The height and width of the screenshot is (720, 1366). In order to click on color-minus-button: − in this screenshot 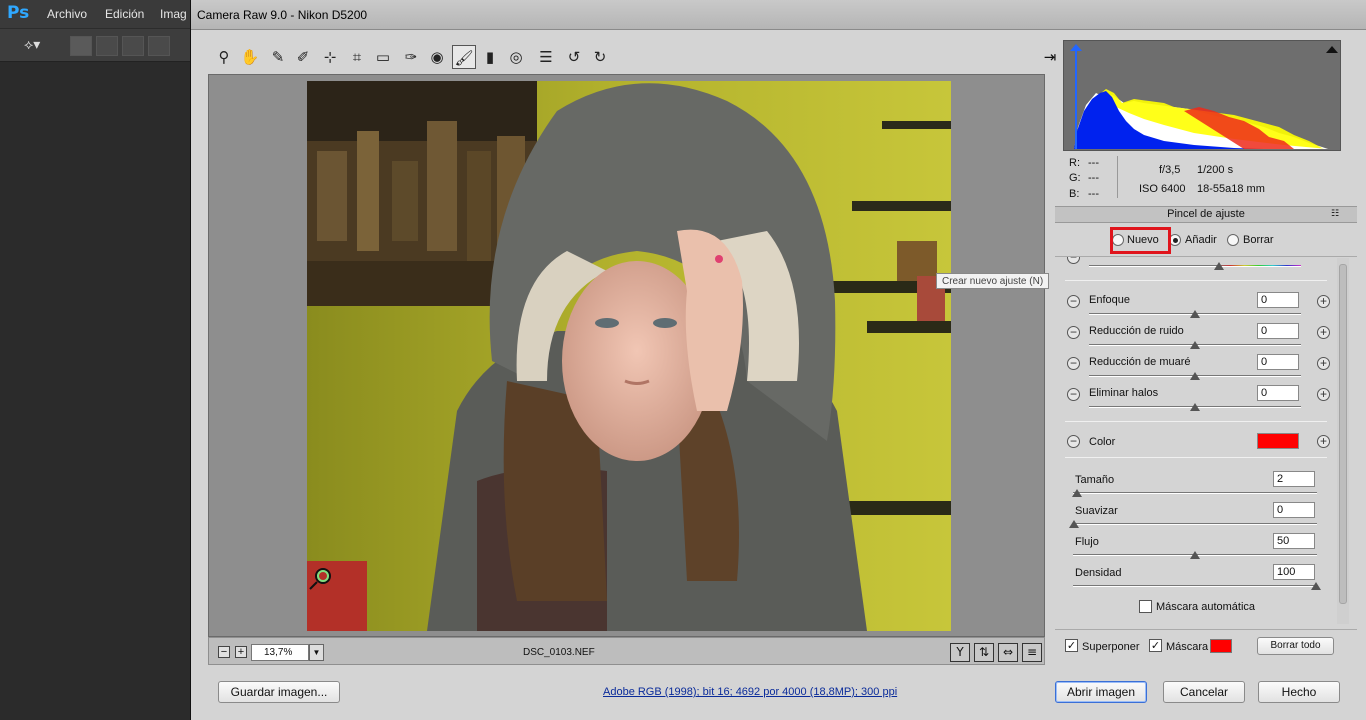, I will do `click(1073, 441)`.